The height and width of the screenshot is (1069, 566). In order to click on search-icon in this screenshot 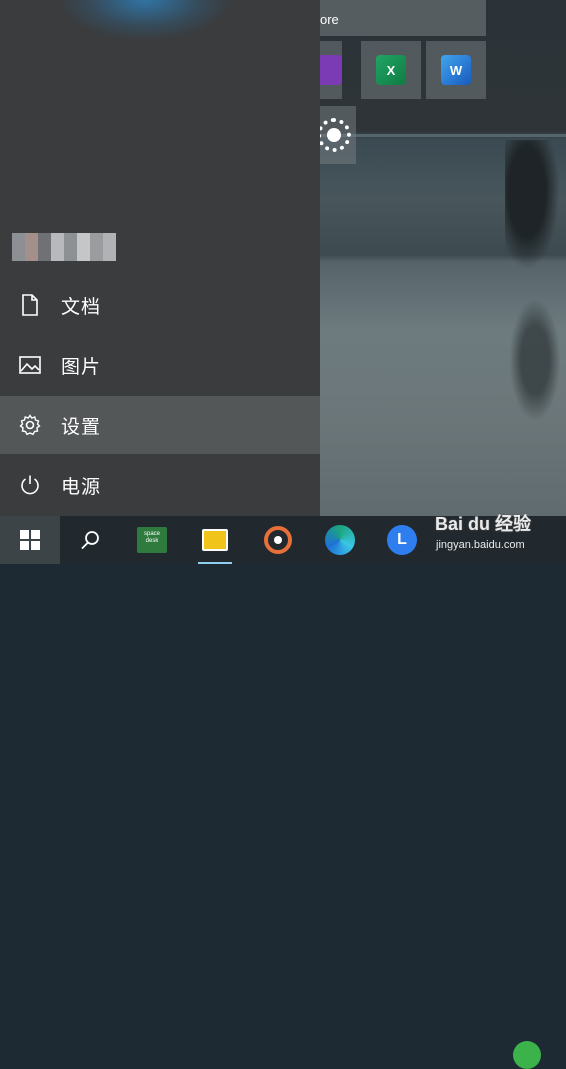, I will do `click(90, 540)`.